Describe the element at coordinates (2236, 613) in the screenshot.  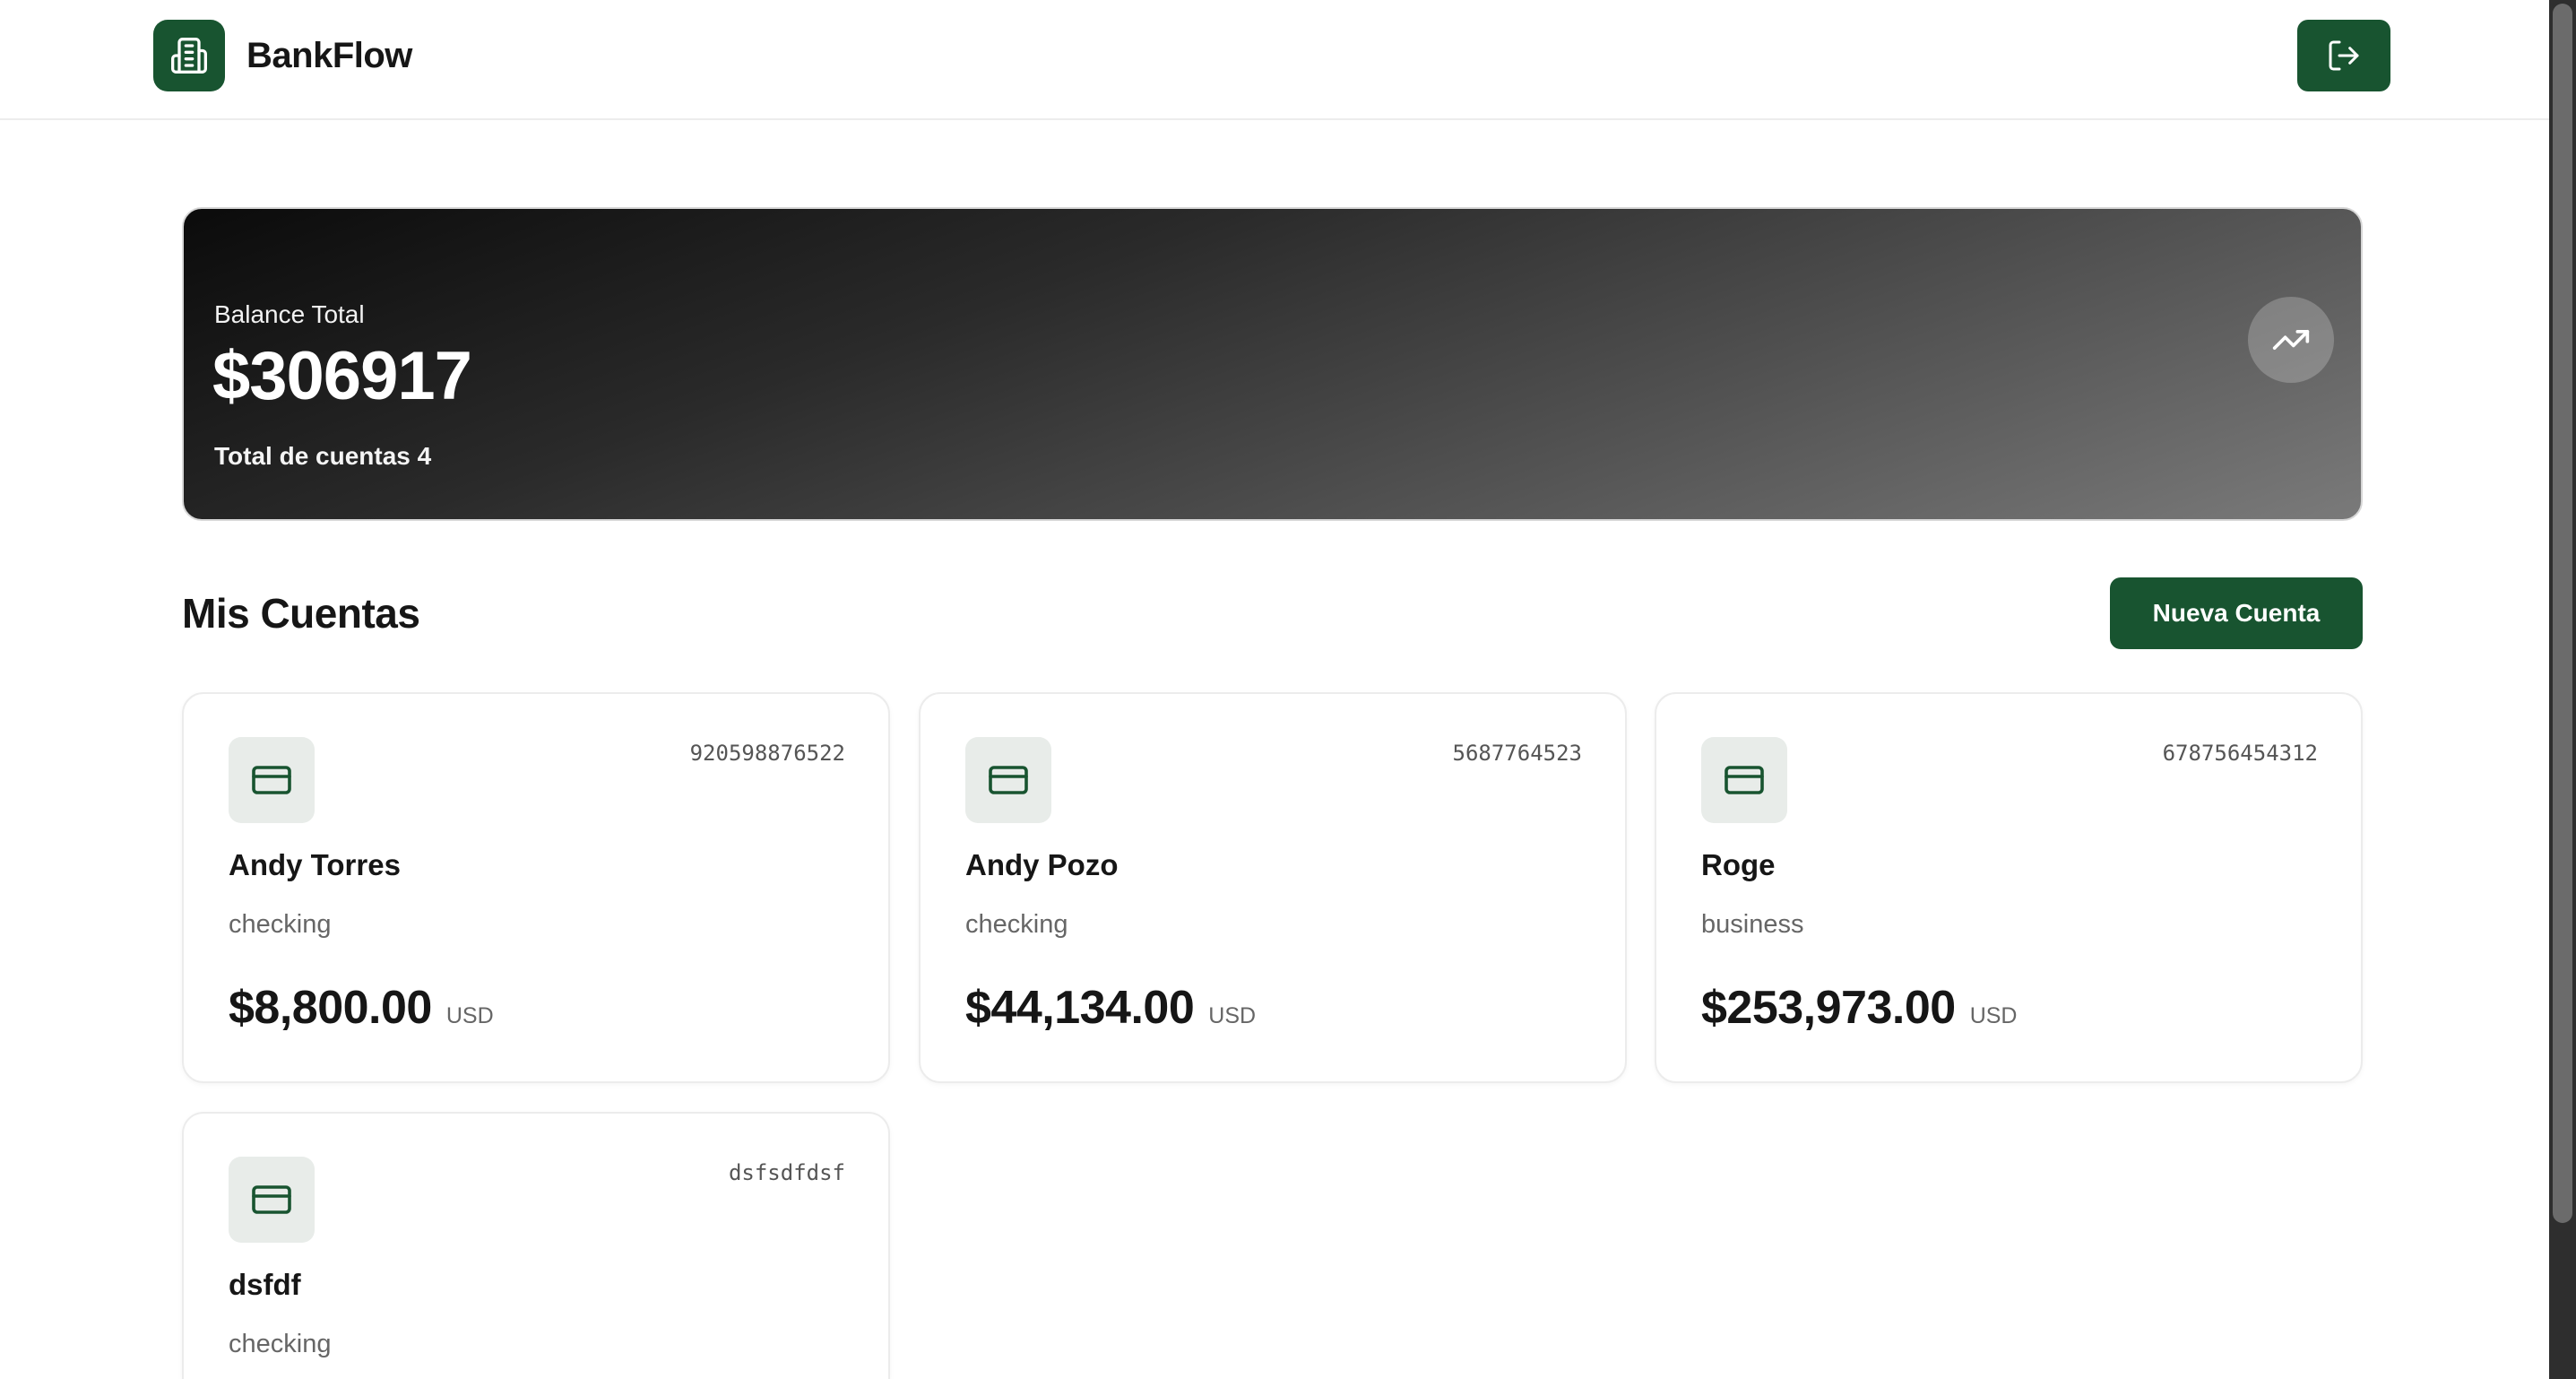
I see `new-account-button: Nueva Cuenta` at that location.